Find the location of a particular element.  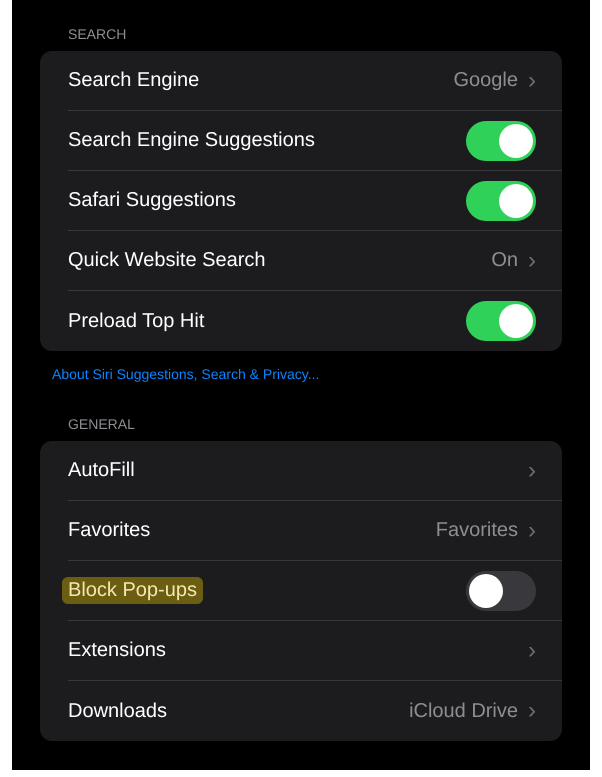

setting-value: Google is located at coordinates (486, 80).